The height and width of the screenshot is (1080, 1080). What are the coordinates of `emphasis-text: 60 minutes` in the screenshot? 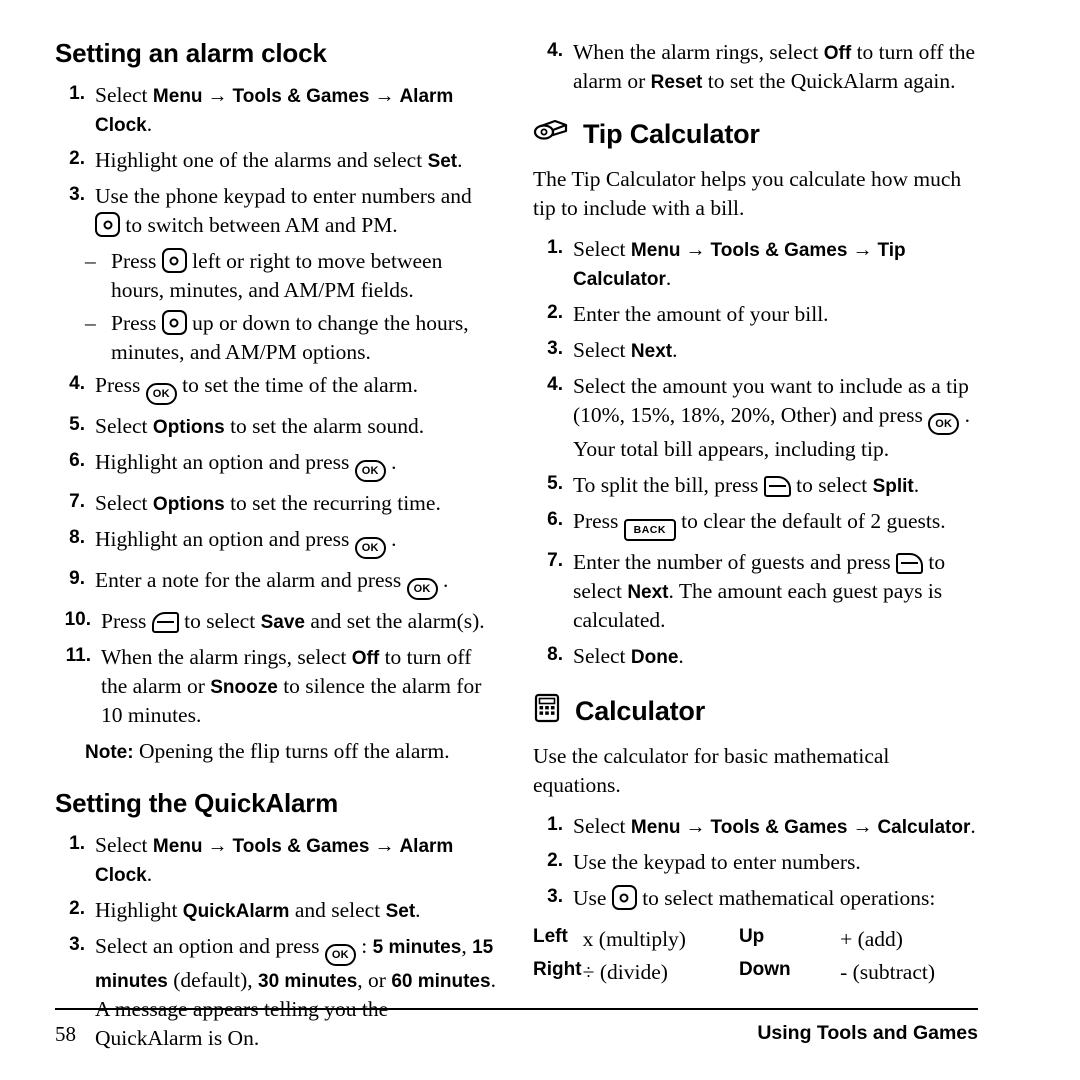 It's located at (441, 982).